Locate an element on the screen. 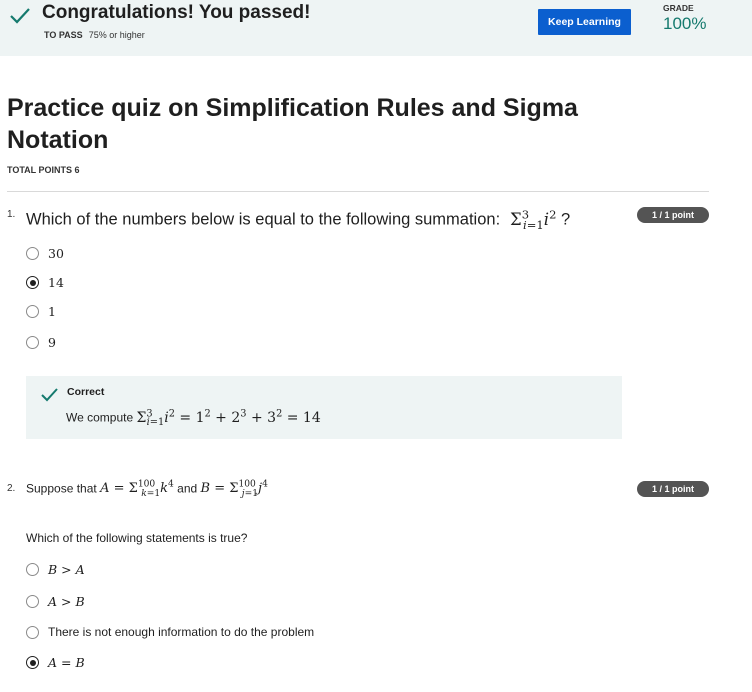  feedback-text: We compute Σ3i=1i2 = 12 + 23 + 32 = 14 is located at coordinates (193, 418).